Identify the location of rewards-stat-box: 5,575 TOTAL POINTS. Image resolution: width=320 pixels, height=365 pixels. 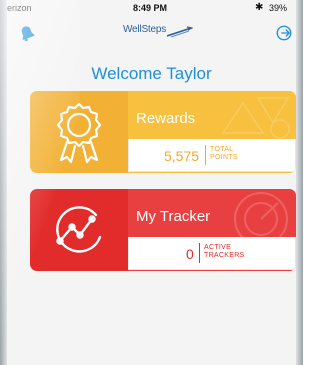
(212, 155).